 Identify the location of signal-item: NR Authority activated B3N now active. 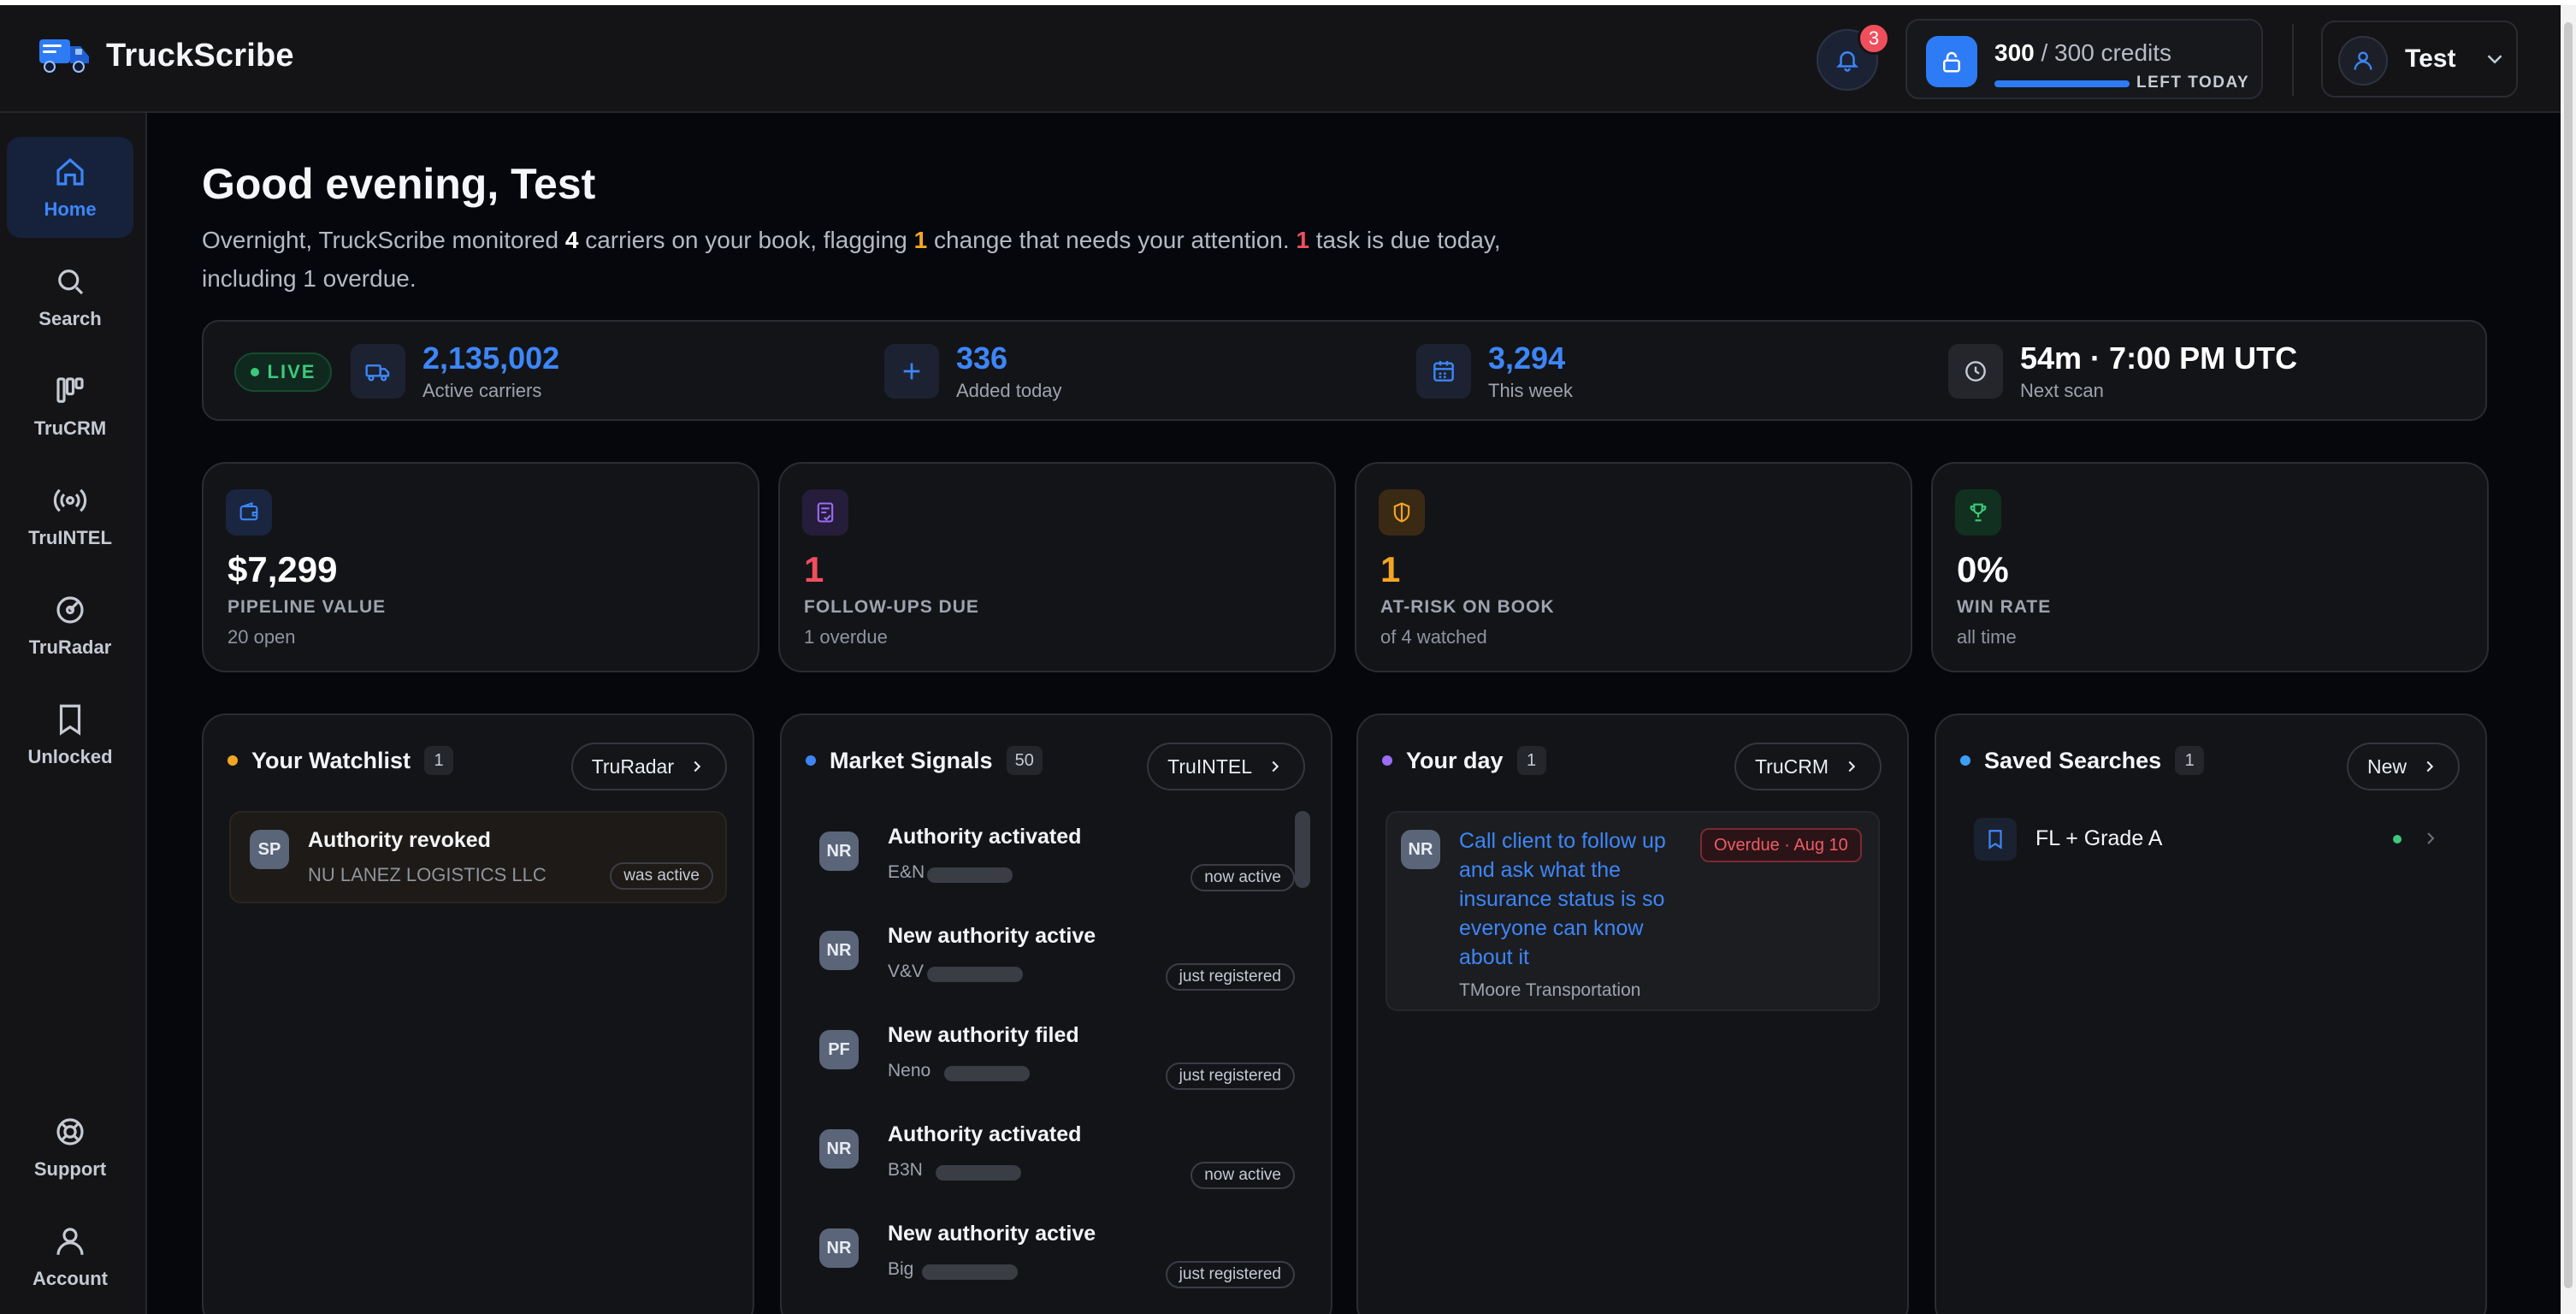
(1058, 1164).